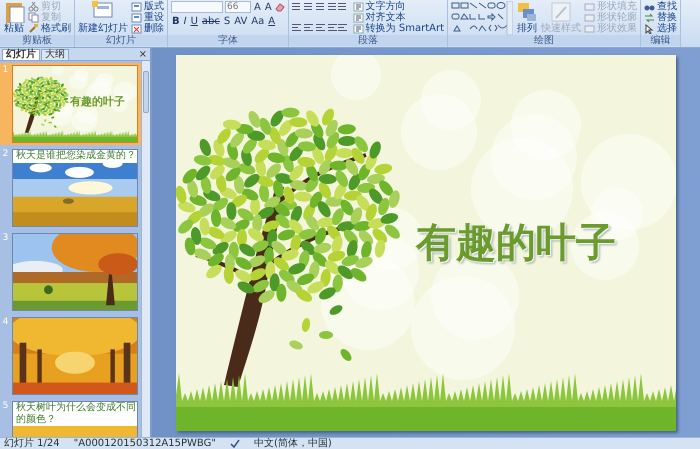  I want to click on format-button: I, so click(185, 21).